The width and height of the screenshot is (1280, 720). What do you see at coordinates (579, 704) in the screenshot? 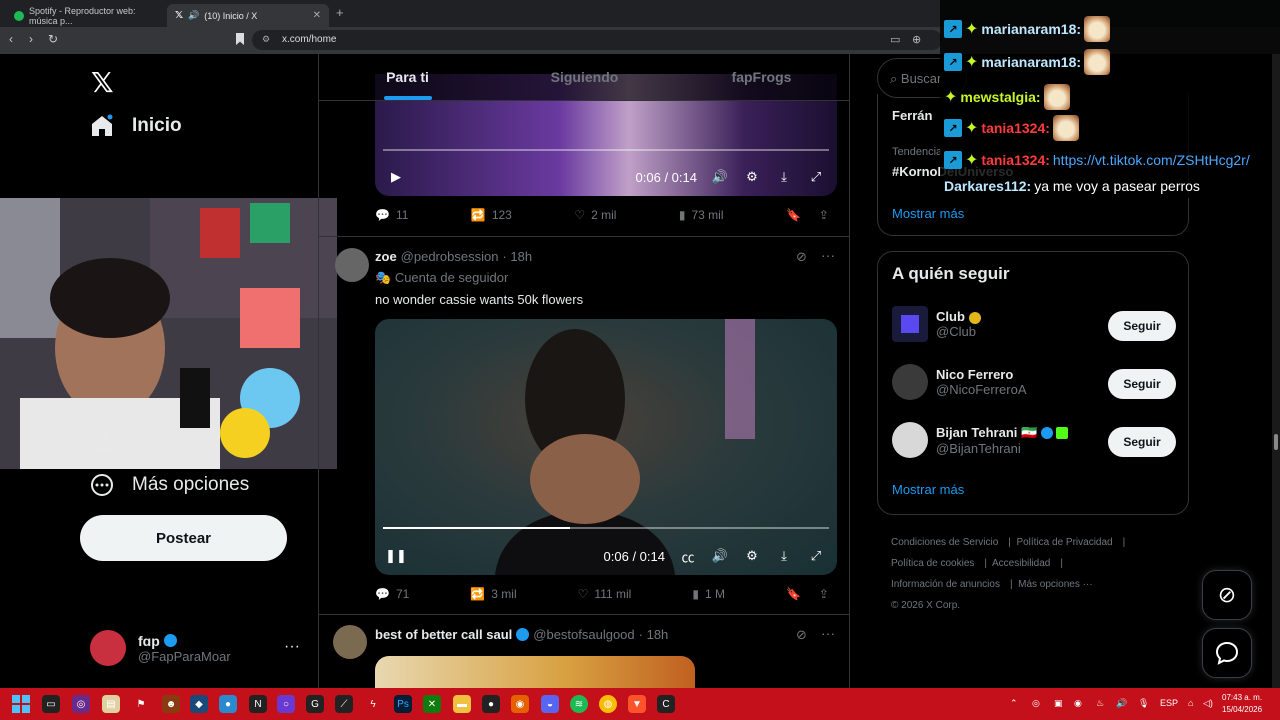
I see `spotify-icon: ≋` at bounding box center [579, 704].